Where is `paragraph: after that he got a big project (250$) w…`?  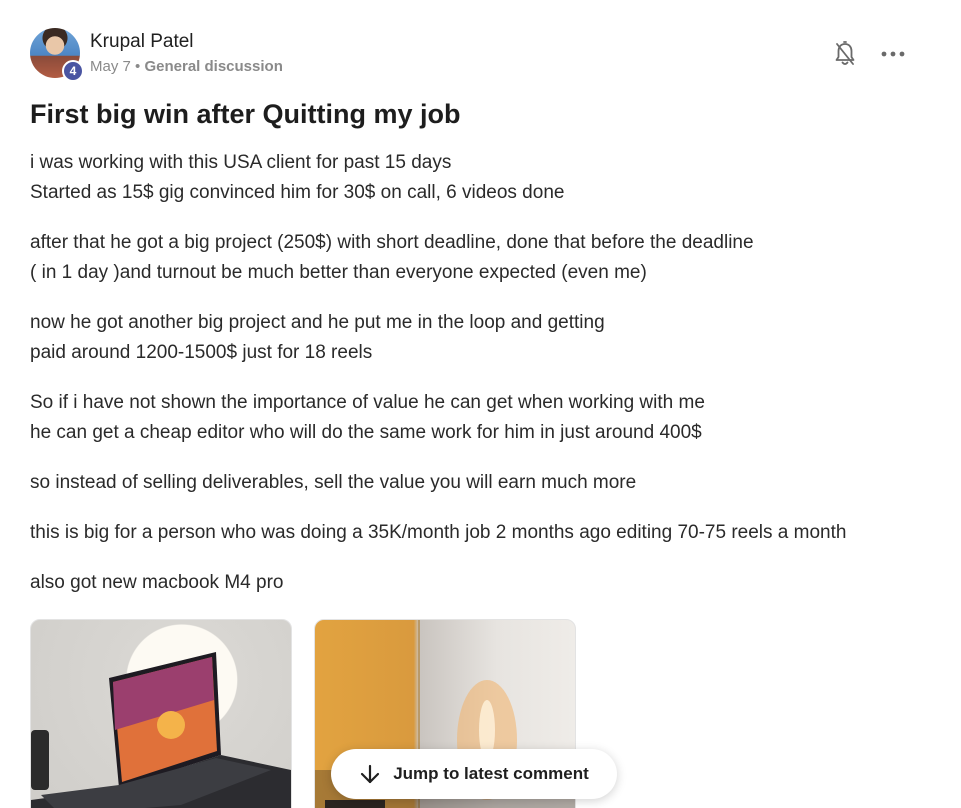
paragraph: after that he got a big project (250$) w… is located at coordinates (480, 258).